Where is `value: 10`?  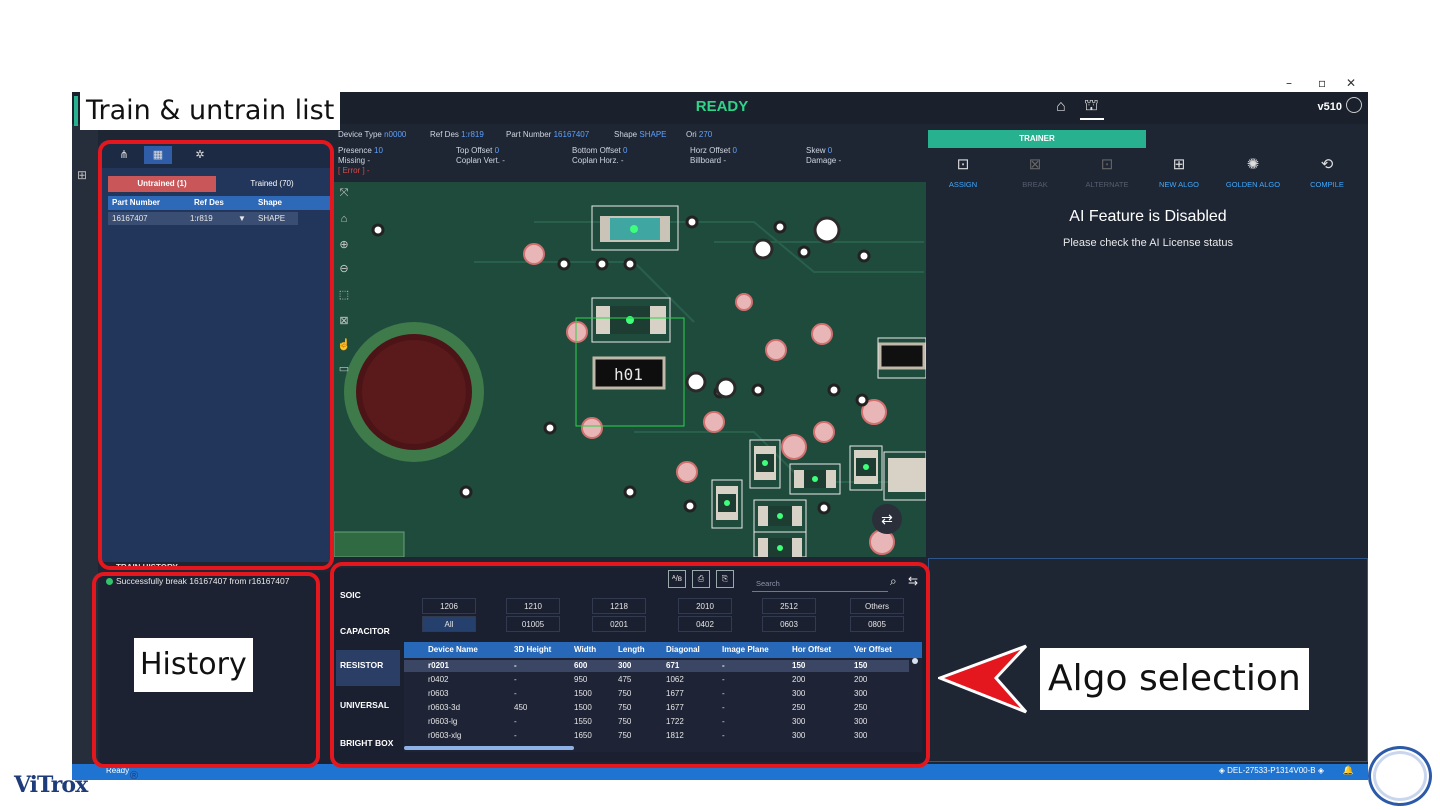
value: 10 is located at coordinates (378, 150).